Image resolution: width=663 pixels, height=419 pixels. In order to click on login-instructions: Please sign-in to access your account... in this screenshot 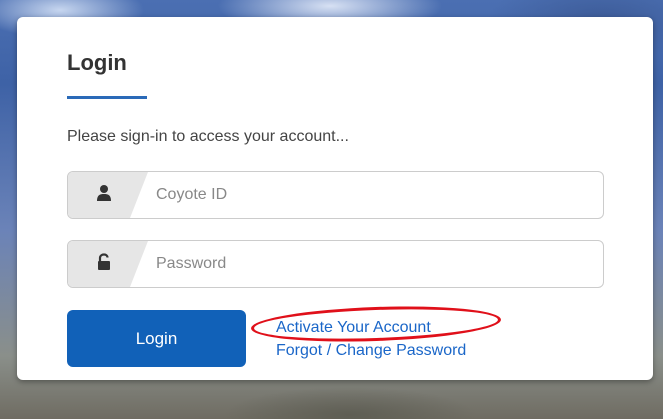, I will do `click(208, 136)`.